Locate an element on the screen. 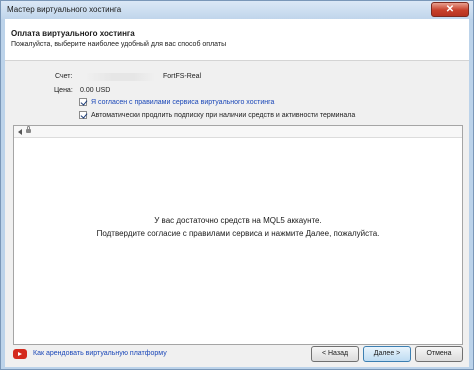 The image size is (474, 370). lock-icon is located at coordinates (28, 129).